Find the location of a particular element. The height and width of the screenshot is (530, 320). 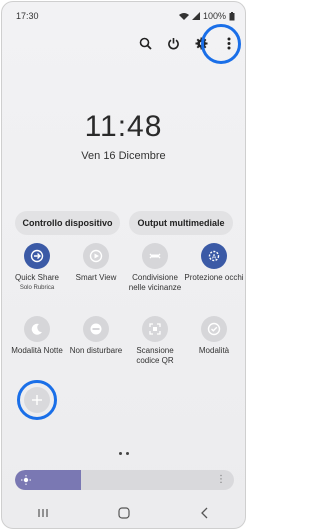

brightness-more-icon: ⋮ is located at coordinates (221, 479).